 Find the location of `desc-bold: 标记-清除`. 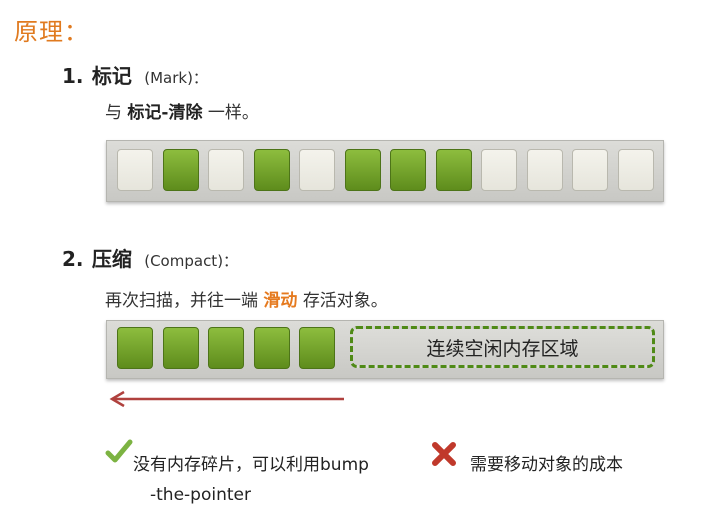

desc-bold: 标记-清除 is located at coordinates (165, 113).